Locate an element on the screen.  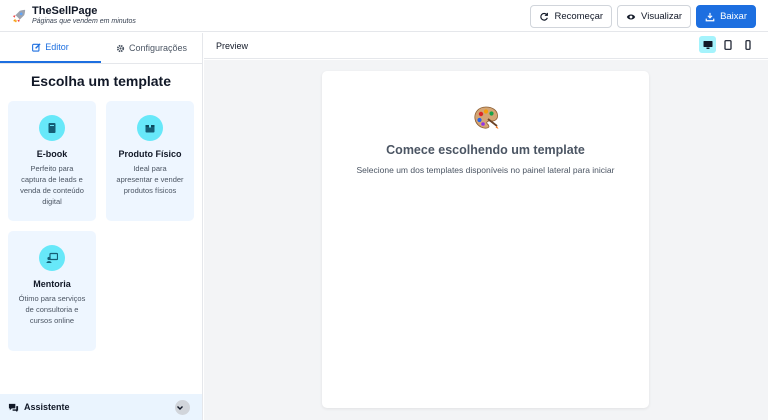
preview-title: Preview is located at coordinates (232, 45).